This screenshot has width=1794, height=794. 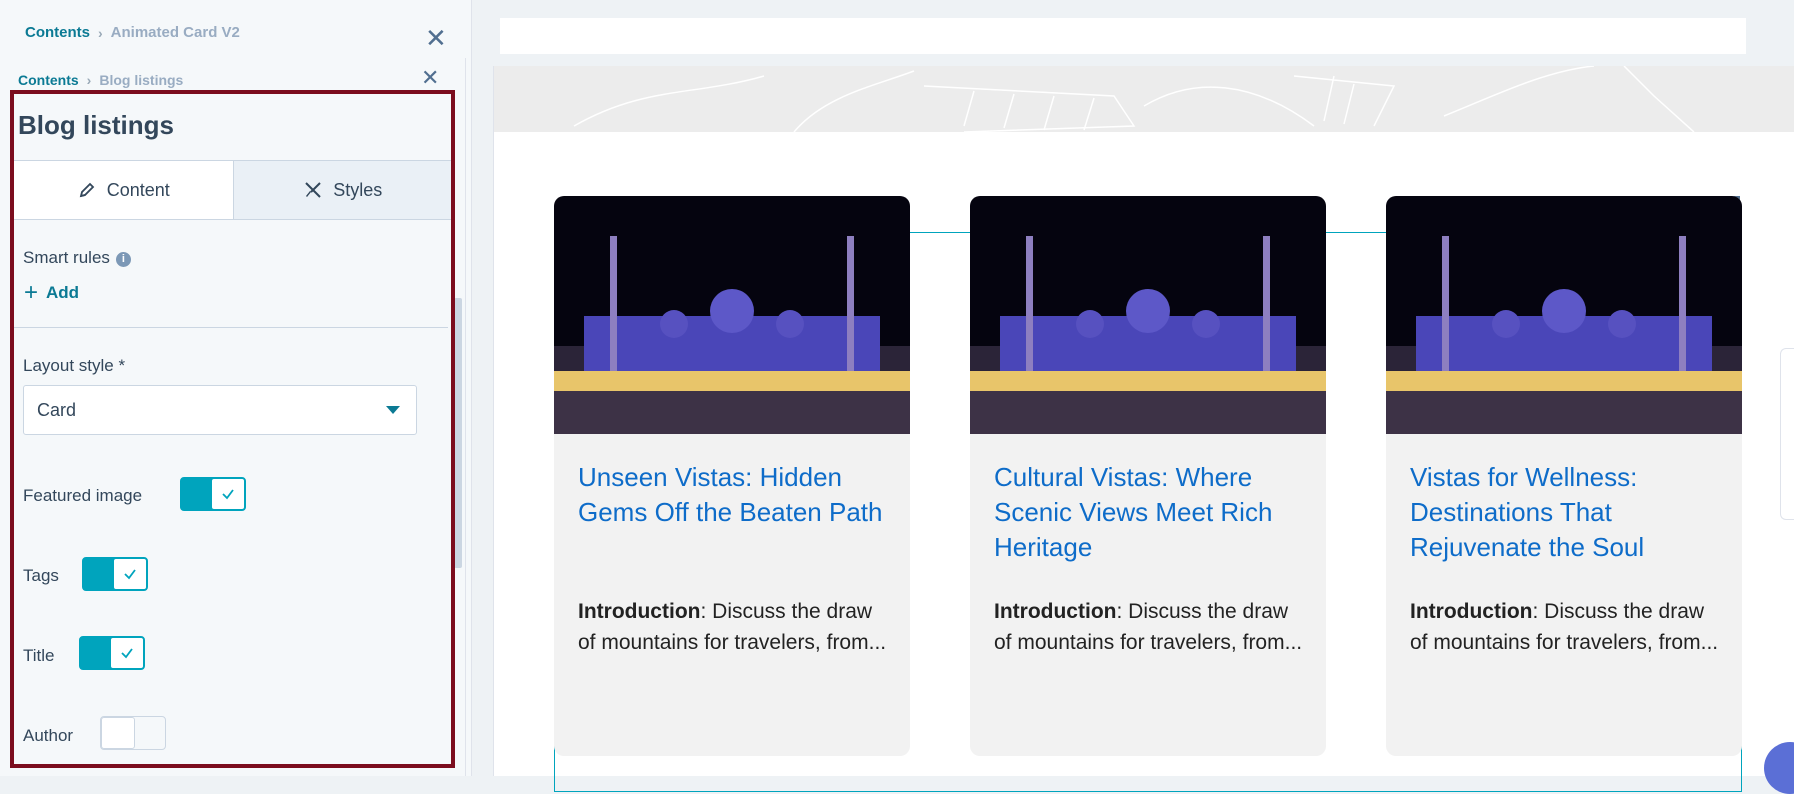 I want to click on smart-rules-label: Smart rules i, so click(x=77, y=258).